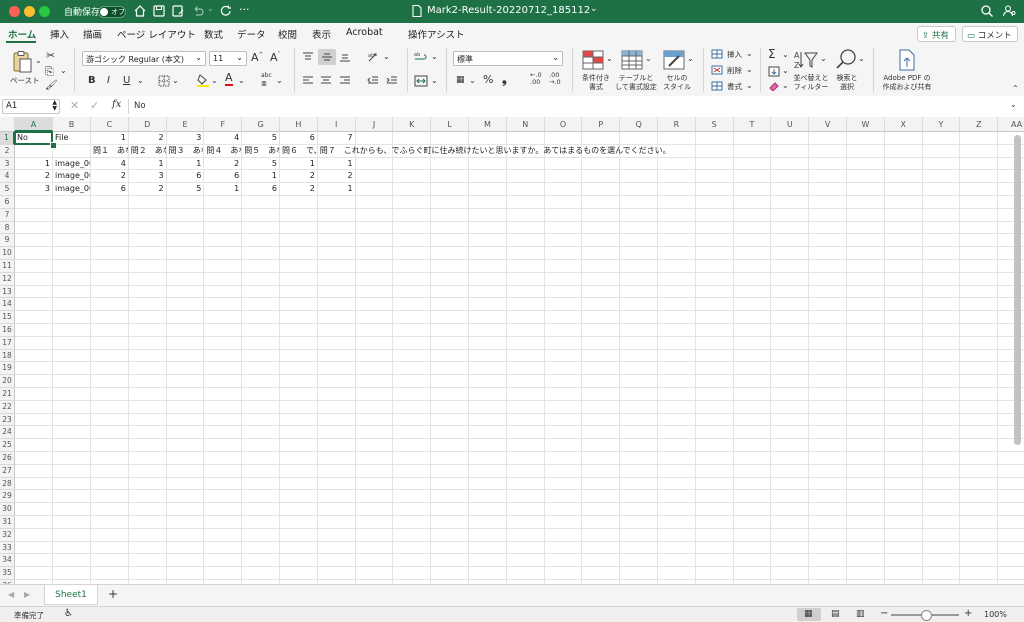 This screenshot has height=622, width=1024. What do you see at coordinates (806, 60) in the screenshot?
I see `sort-filter-icon: AZ` at bounding box center [806, 60].